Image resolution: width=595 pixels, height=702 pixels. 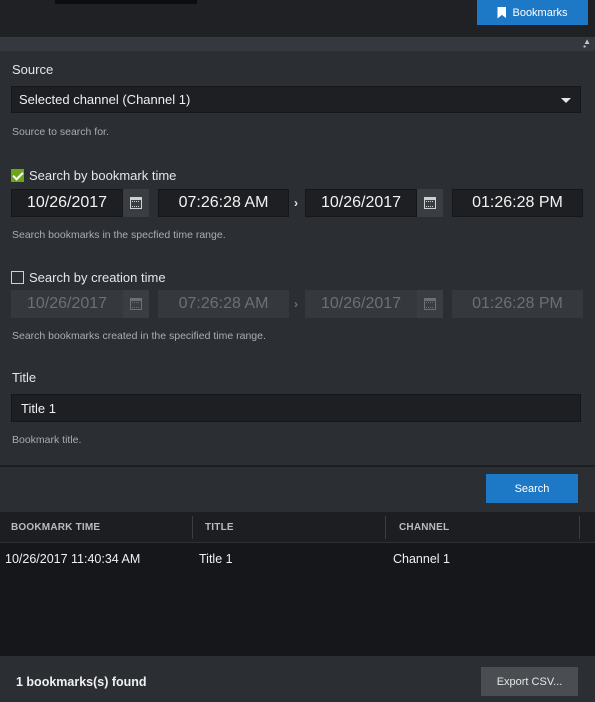 I want to click on cell-title: Title 1, so click(x=216, y=559).